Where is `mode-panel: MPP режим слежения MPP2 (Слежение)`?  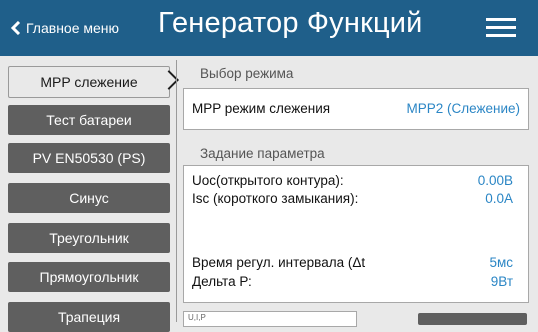 mode-panel: MPP режим слежения MPP2 (Слежение) is located at coordinates (356, 109).